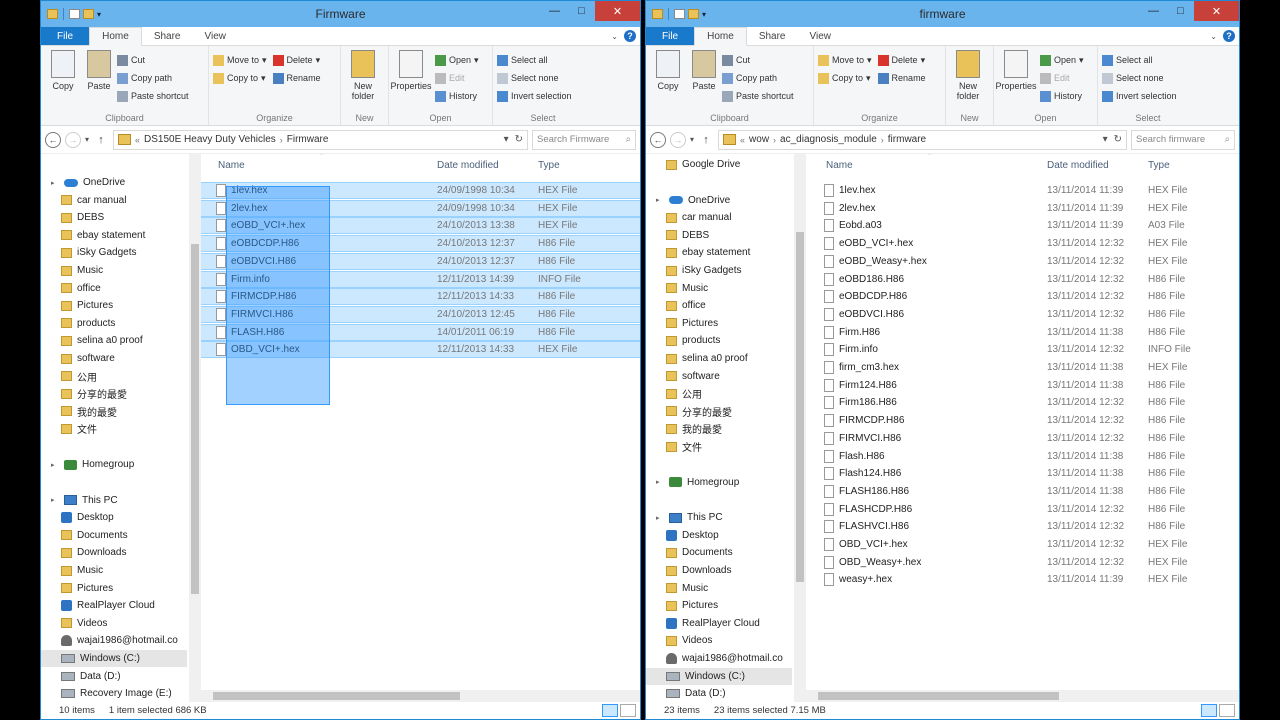 This screenshot has height=720, width=1280. Describe the element at coordinates (1022, 402) in the screenshot. I see `file-row: Firm186.H86 13/11/2014 12:32 H86 File` at that location.